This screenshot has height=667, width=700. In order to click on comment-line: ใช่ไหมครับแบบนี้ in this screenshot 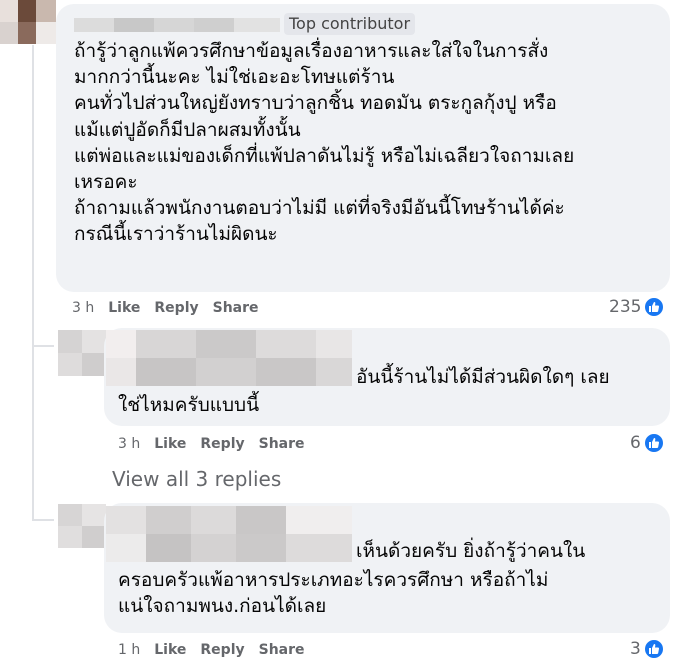, I will do `click(189, 405)`.